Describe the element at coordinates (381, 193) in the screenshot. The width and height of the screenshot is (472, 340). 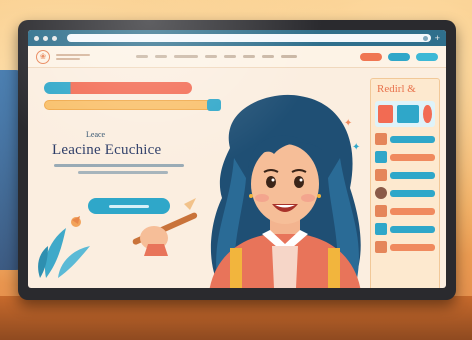
I see `sidebar-item-avatar` at that location.